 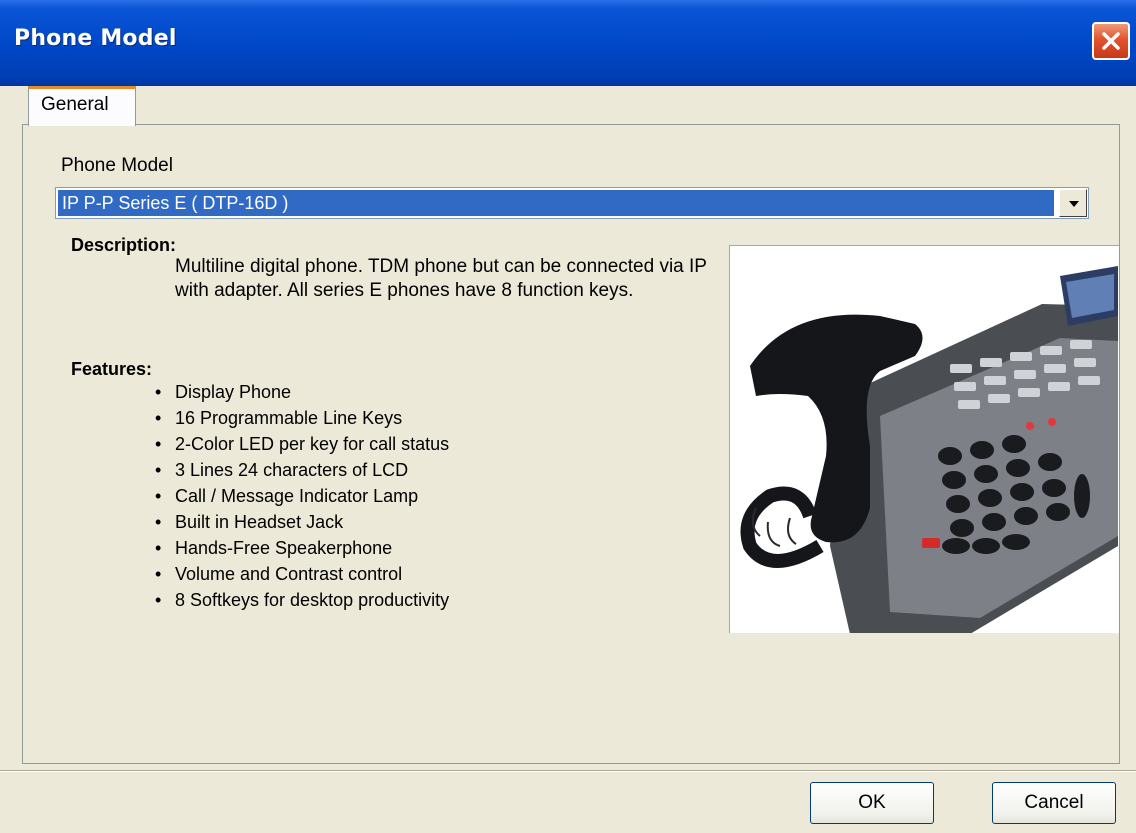 I want to click on feature-item: 16 Programmable Line Keys, so click(x=299, y=418).